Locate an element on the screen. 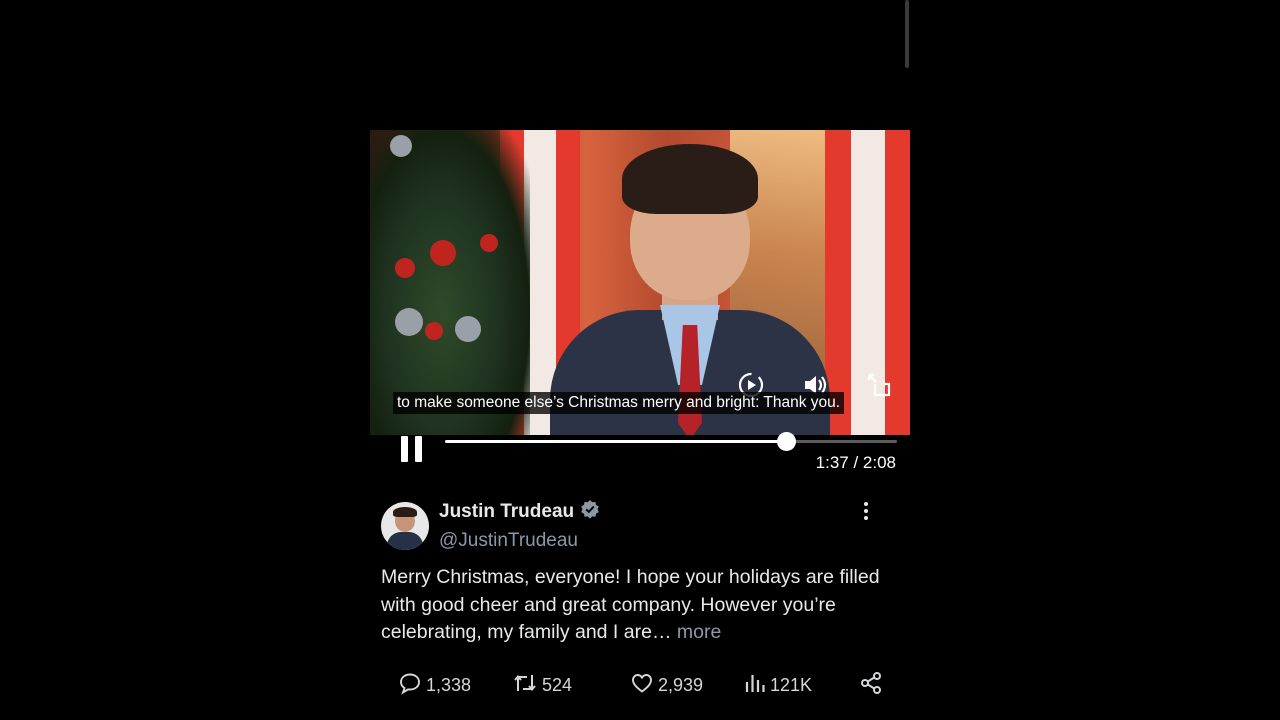 The width and height of the screenshot is (1280, 720). author-name: Justin Trudeau is located at coordinates (506, 512).